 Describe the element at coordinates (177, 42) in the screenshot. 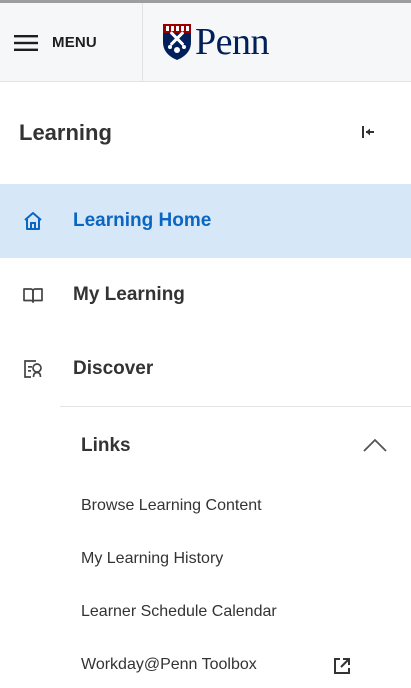

I see `penn-shield-icon` at that location.